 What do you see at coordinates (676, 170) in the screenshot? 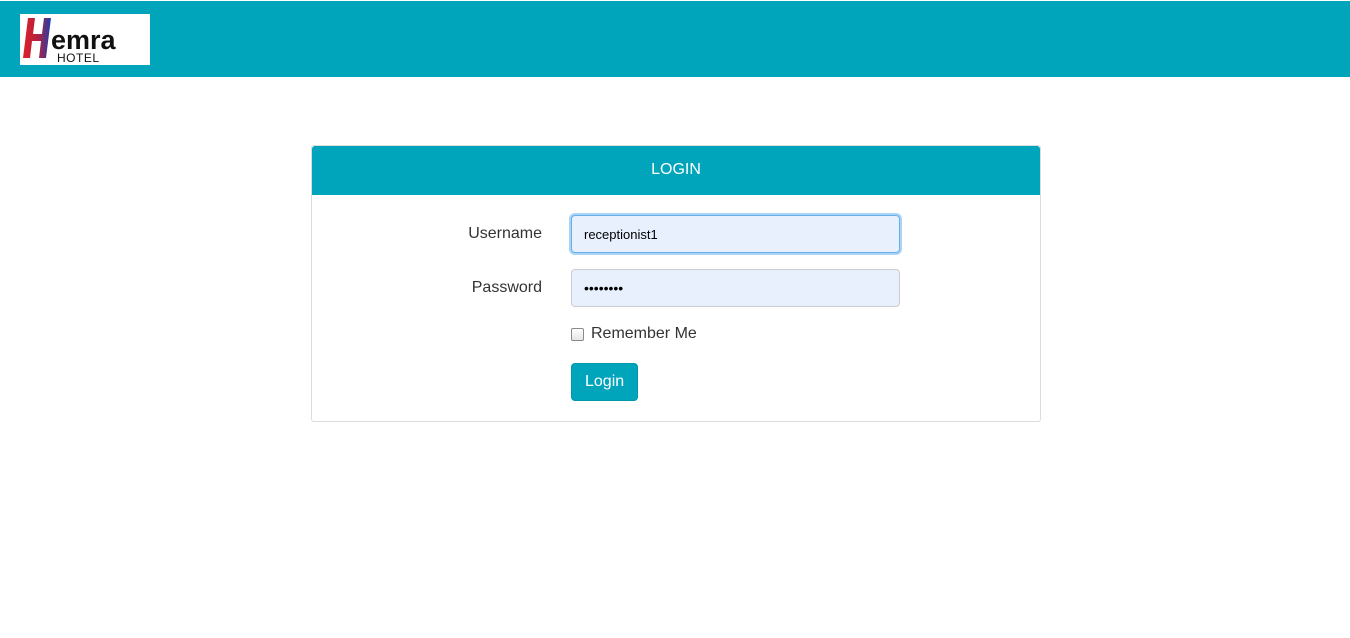
I see `login-panel-title: LOGIN` at bounding box center [676, 170].